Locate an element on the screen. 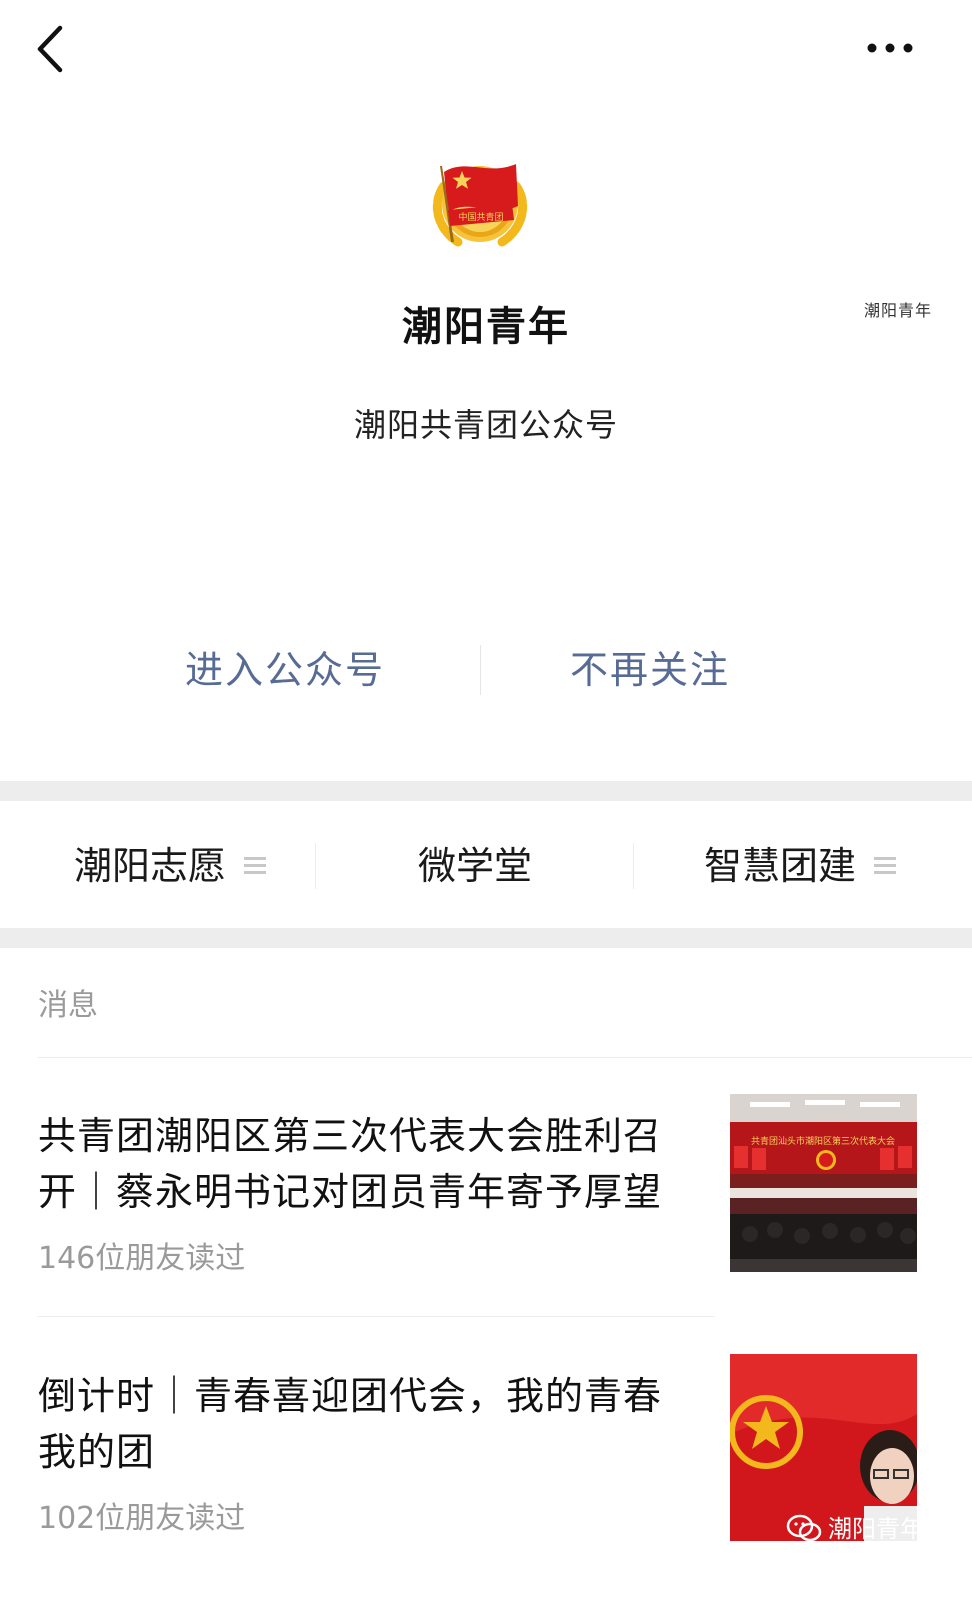 This screenshot has width=972, height=1600. thumb-banner-text: 共青团汕头市潮阳区第三次代表大会 is located at coordinates (823, 1141).